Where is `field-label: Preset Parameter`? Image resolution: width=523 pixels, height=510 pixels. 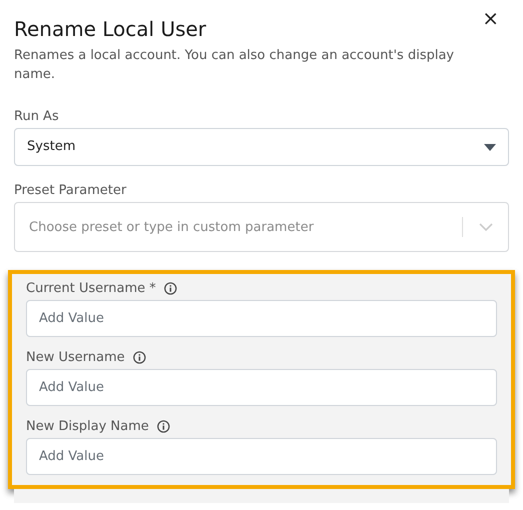 field-label: Preset Parameter is located at coordinates (71, 190).